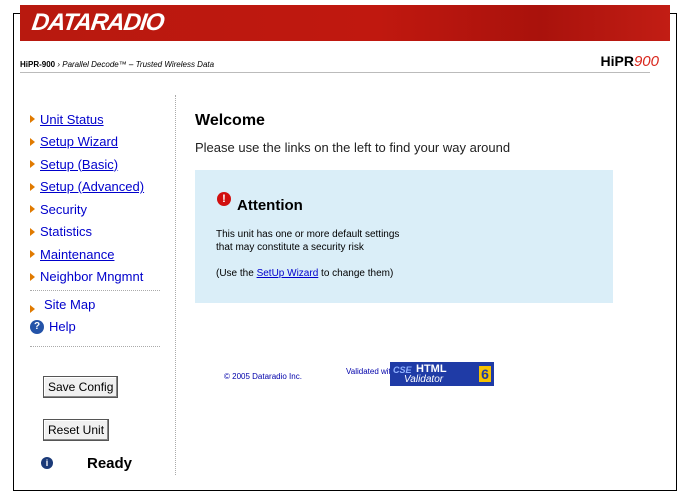 The image size is (691, 503). Describe the element at coordinates (92, 186) in the screenshot. I see `sidebar-link: Setup (Advanced)` at that location.